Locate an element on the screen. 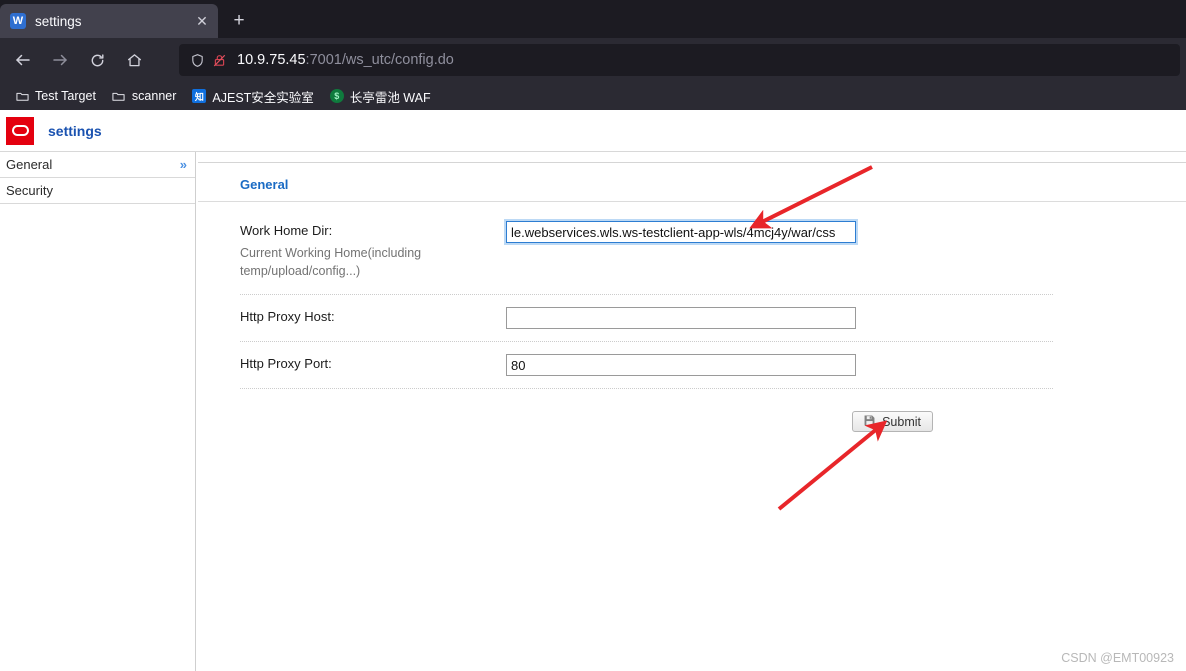  oracle-logo is located at coordinates (20, 130).